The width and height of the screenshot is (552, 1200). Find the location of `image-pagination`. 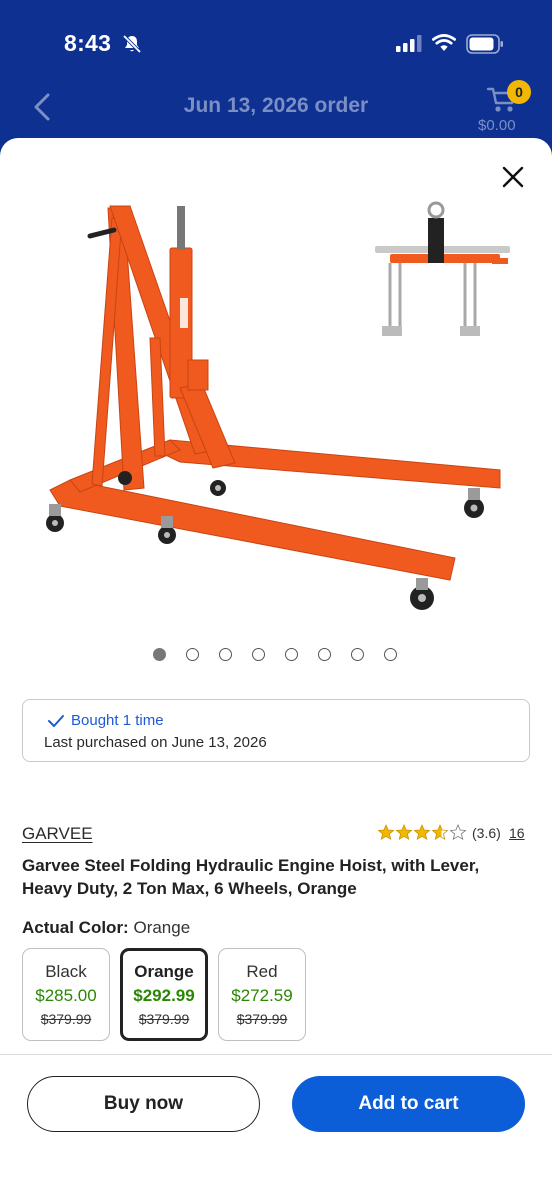

image-pagination is located at coordinates (276, 656).